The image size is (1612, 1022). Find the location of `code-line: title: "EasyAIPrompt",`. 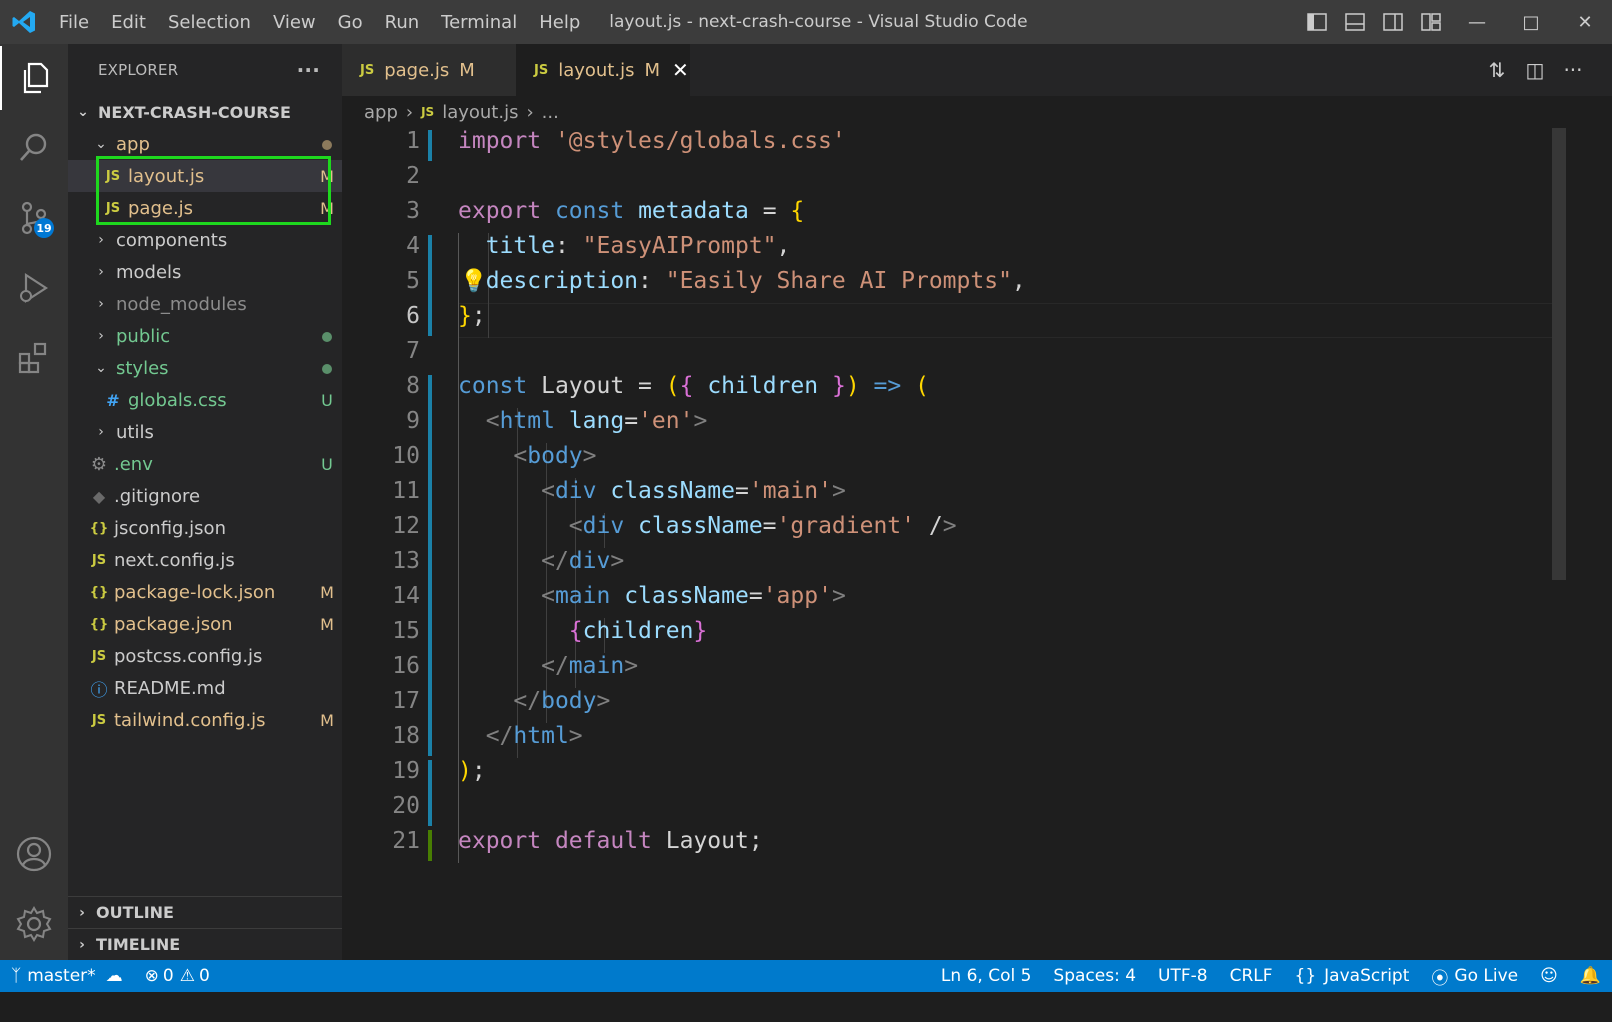

code-line: title: "EasyAIPrompt", is located at coordinates (638, 246).